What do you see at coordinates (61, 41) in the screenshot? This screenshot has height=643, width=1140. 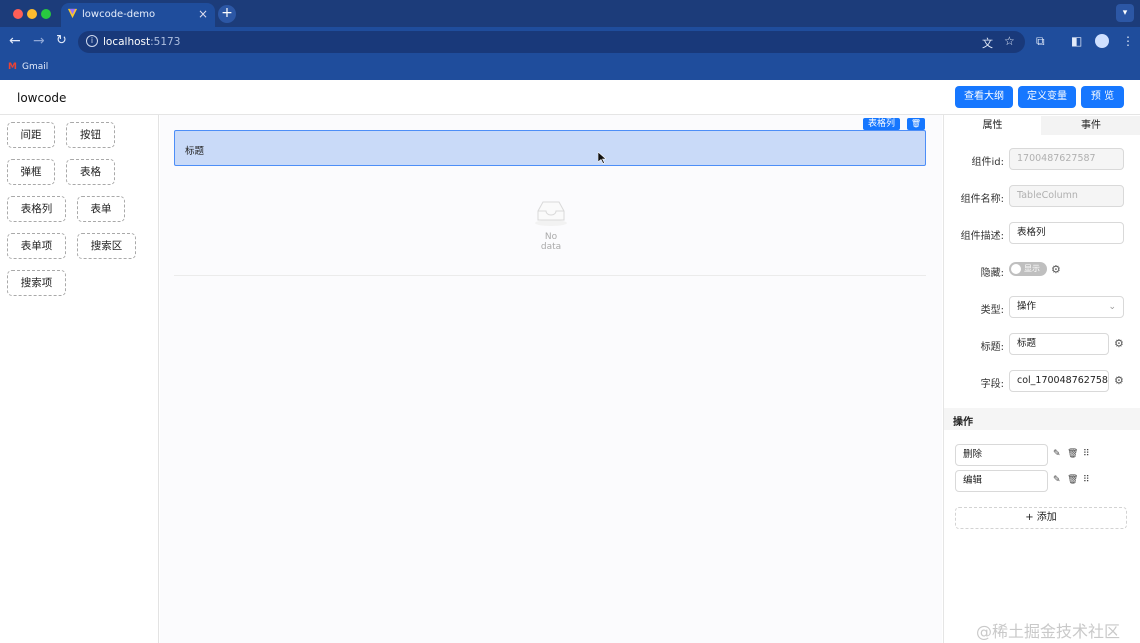 I see `reload-icon: ↻` at bounding box center [61, 41].